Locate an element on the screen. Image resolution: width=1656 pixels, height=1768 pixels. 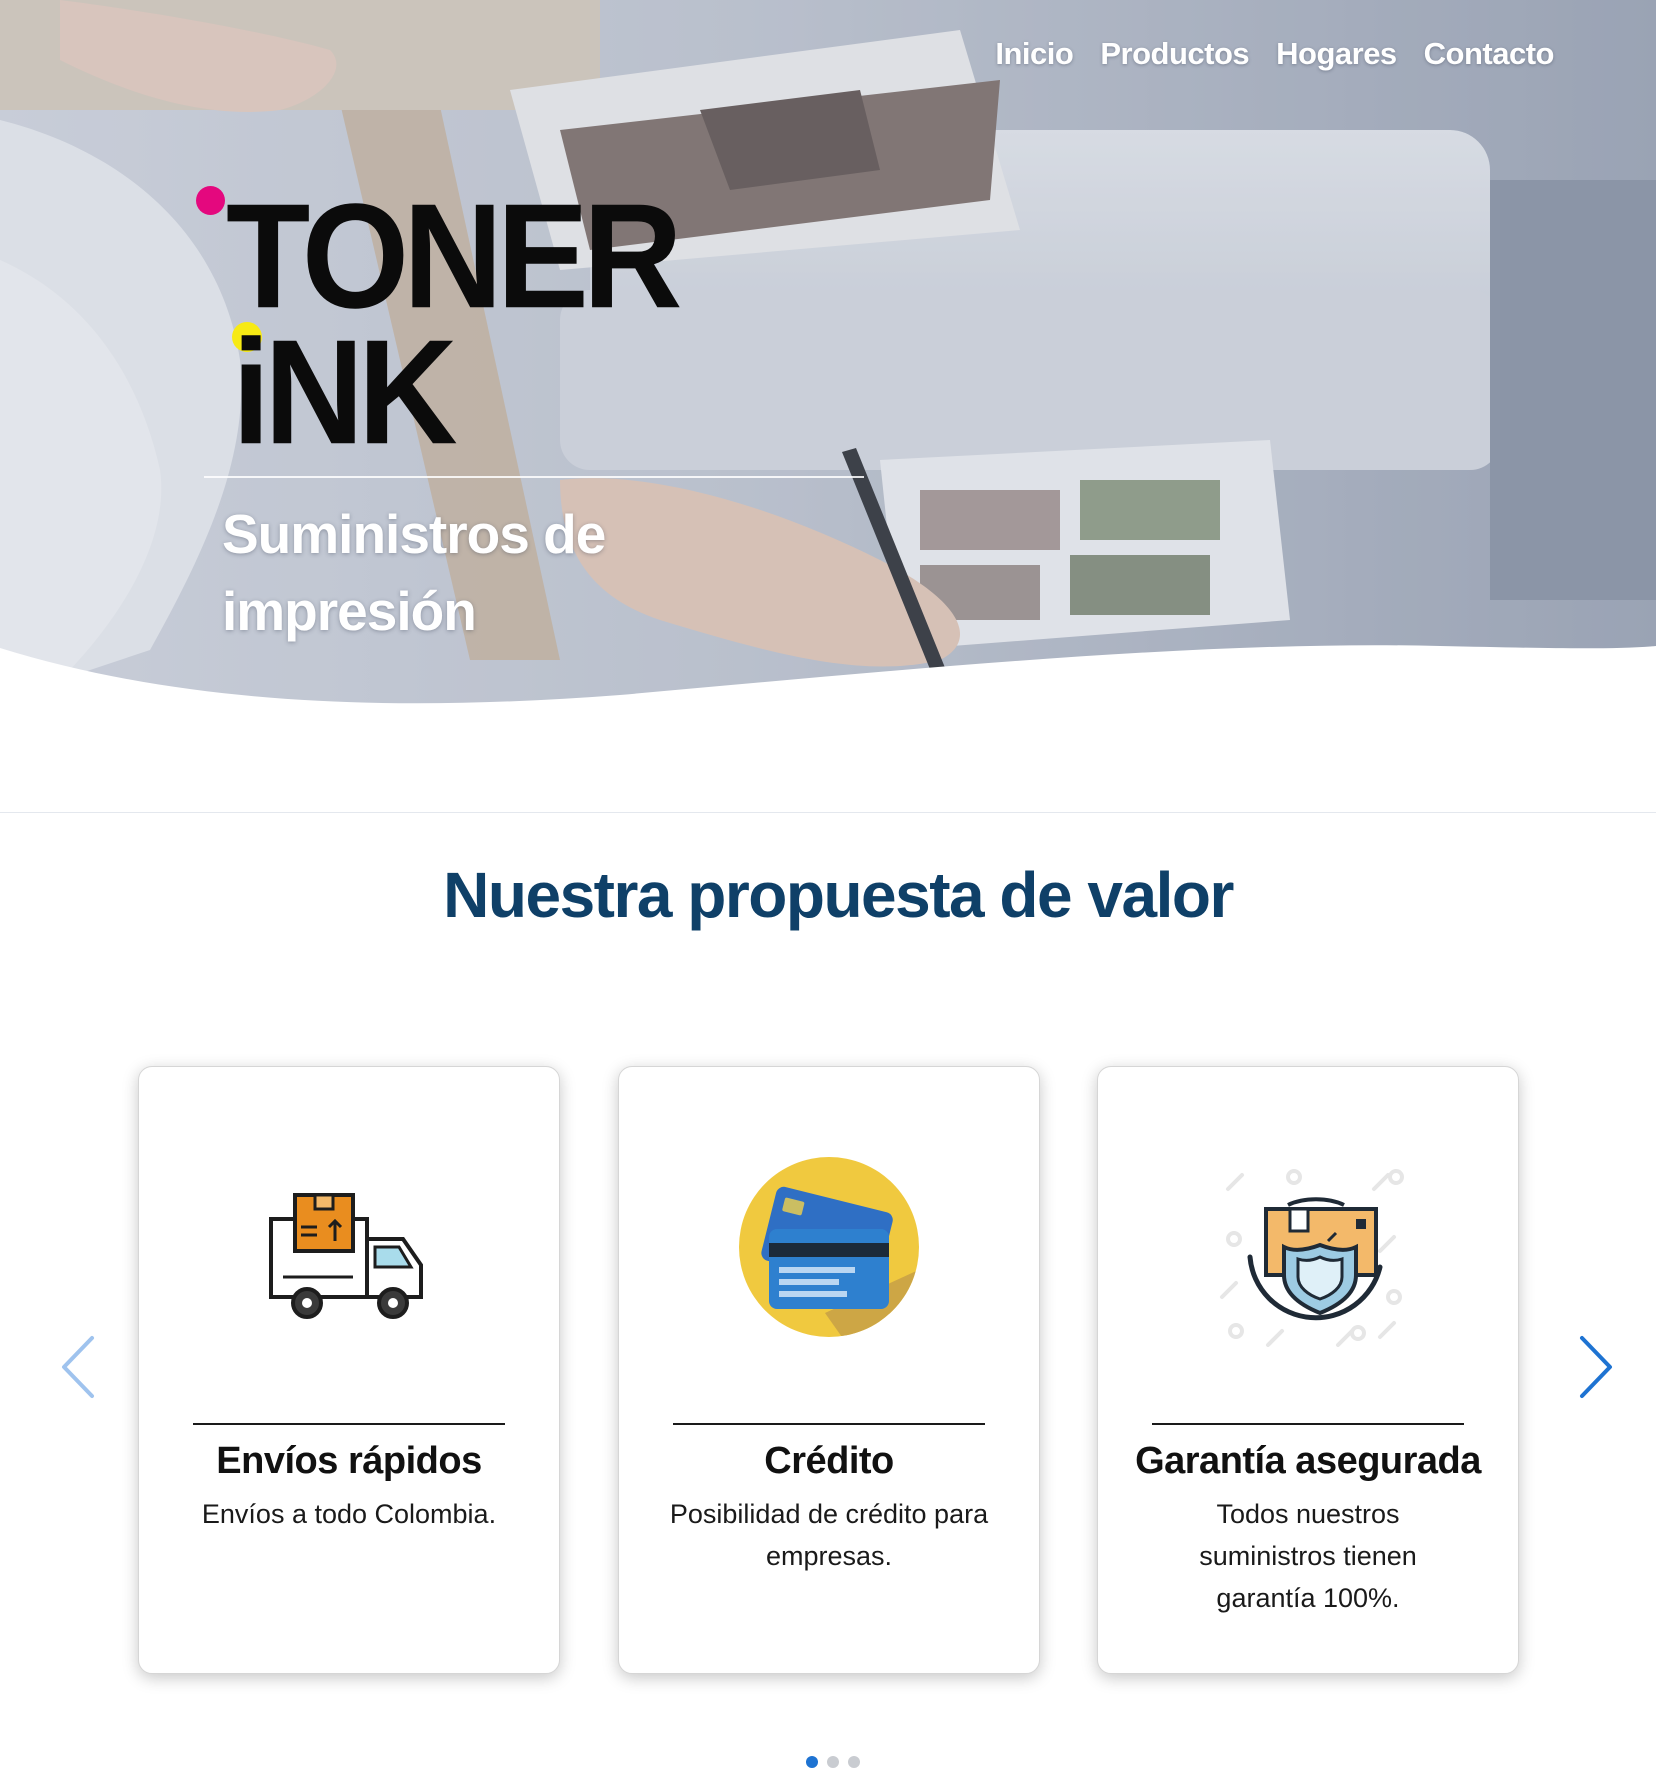
logo-magenta-dot is located at coordinates (210, 200).